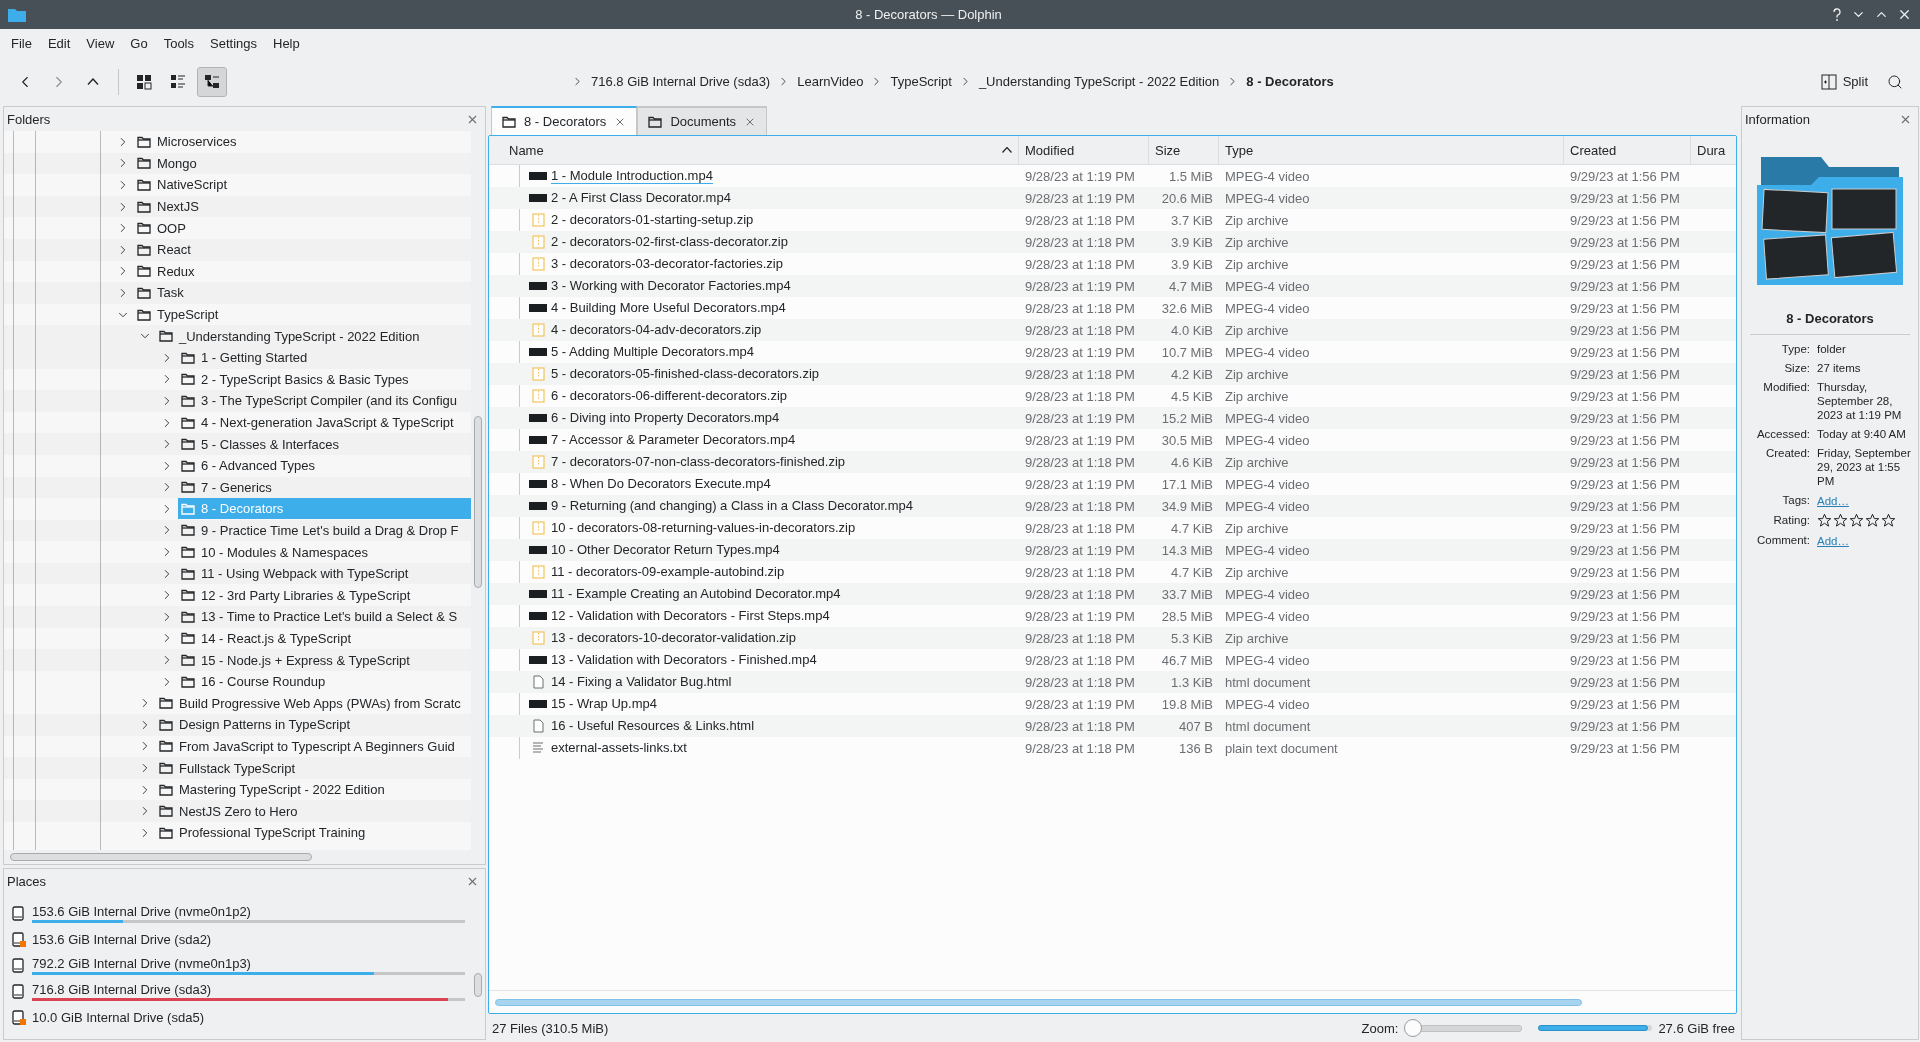 Image resolution: width=1920 pixels, height=1042 pixels. Describe the element at coordinates (313, 703) in the screenshot. I see `folder-item: Build Progressive Web Apps (PWAs) from Scratc` at that location.